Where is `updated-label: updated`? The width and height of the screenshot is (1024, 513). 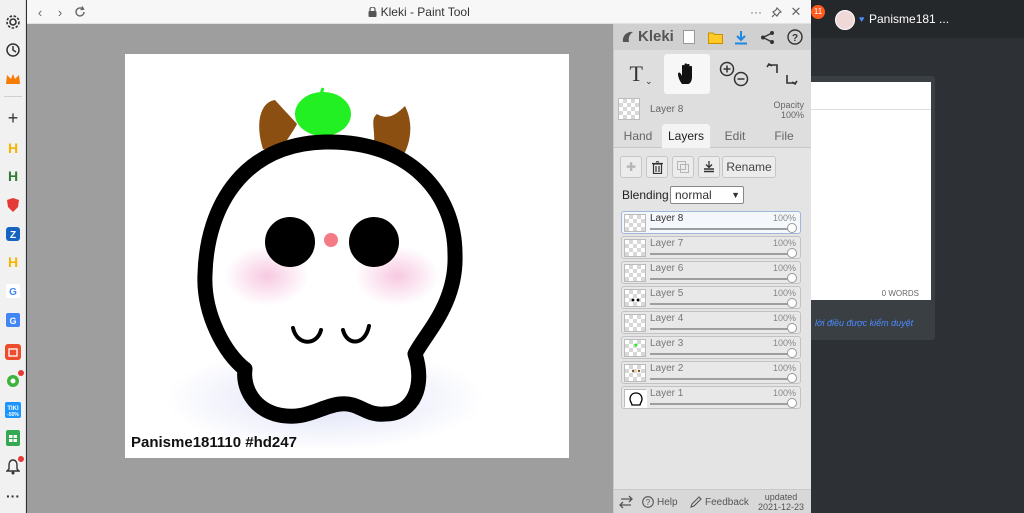 updated-label: updated is located at coordinates (781, 497).